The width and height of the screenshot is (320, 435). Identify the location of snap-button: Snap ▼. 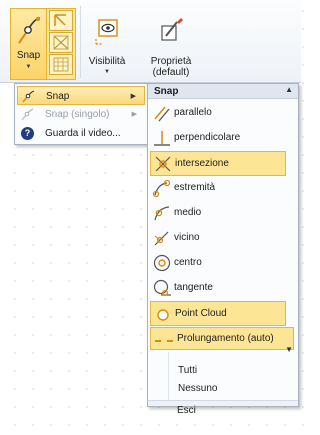
(29, 44).